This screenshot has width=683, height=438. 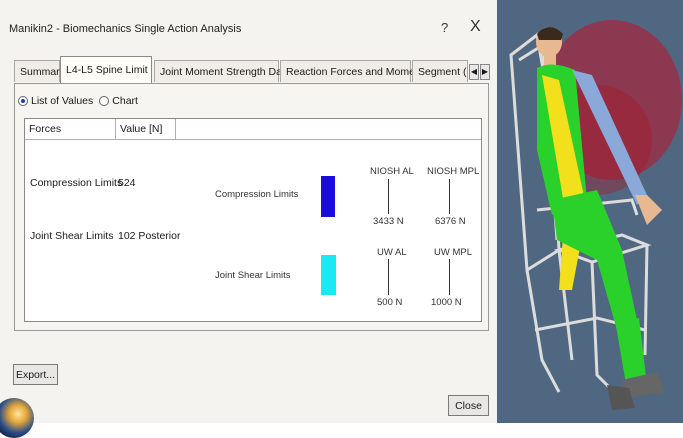 I want to click on close-button: Close, so click(x=468, y=405).